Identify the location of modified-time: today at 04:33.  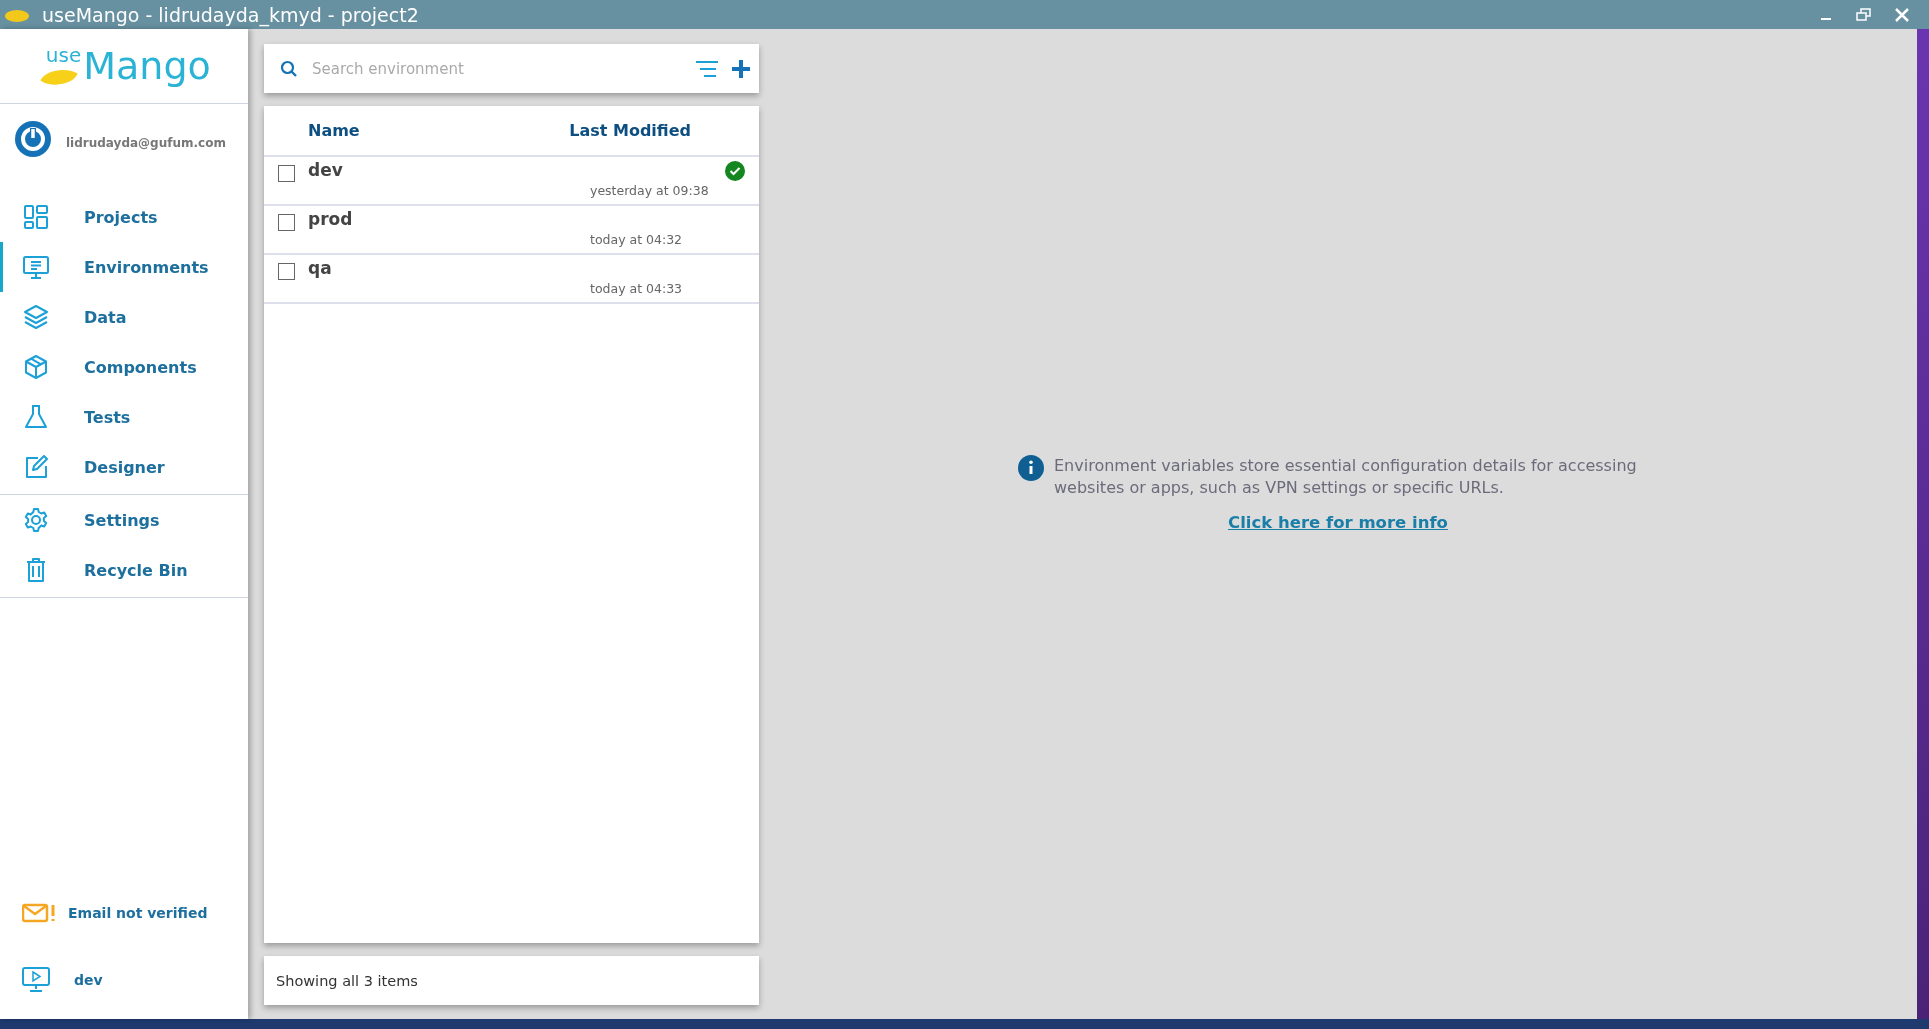
(637, 288).